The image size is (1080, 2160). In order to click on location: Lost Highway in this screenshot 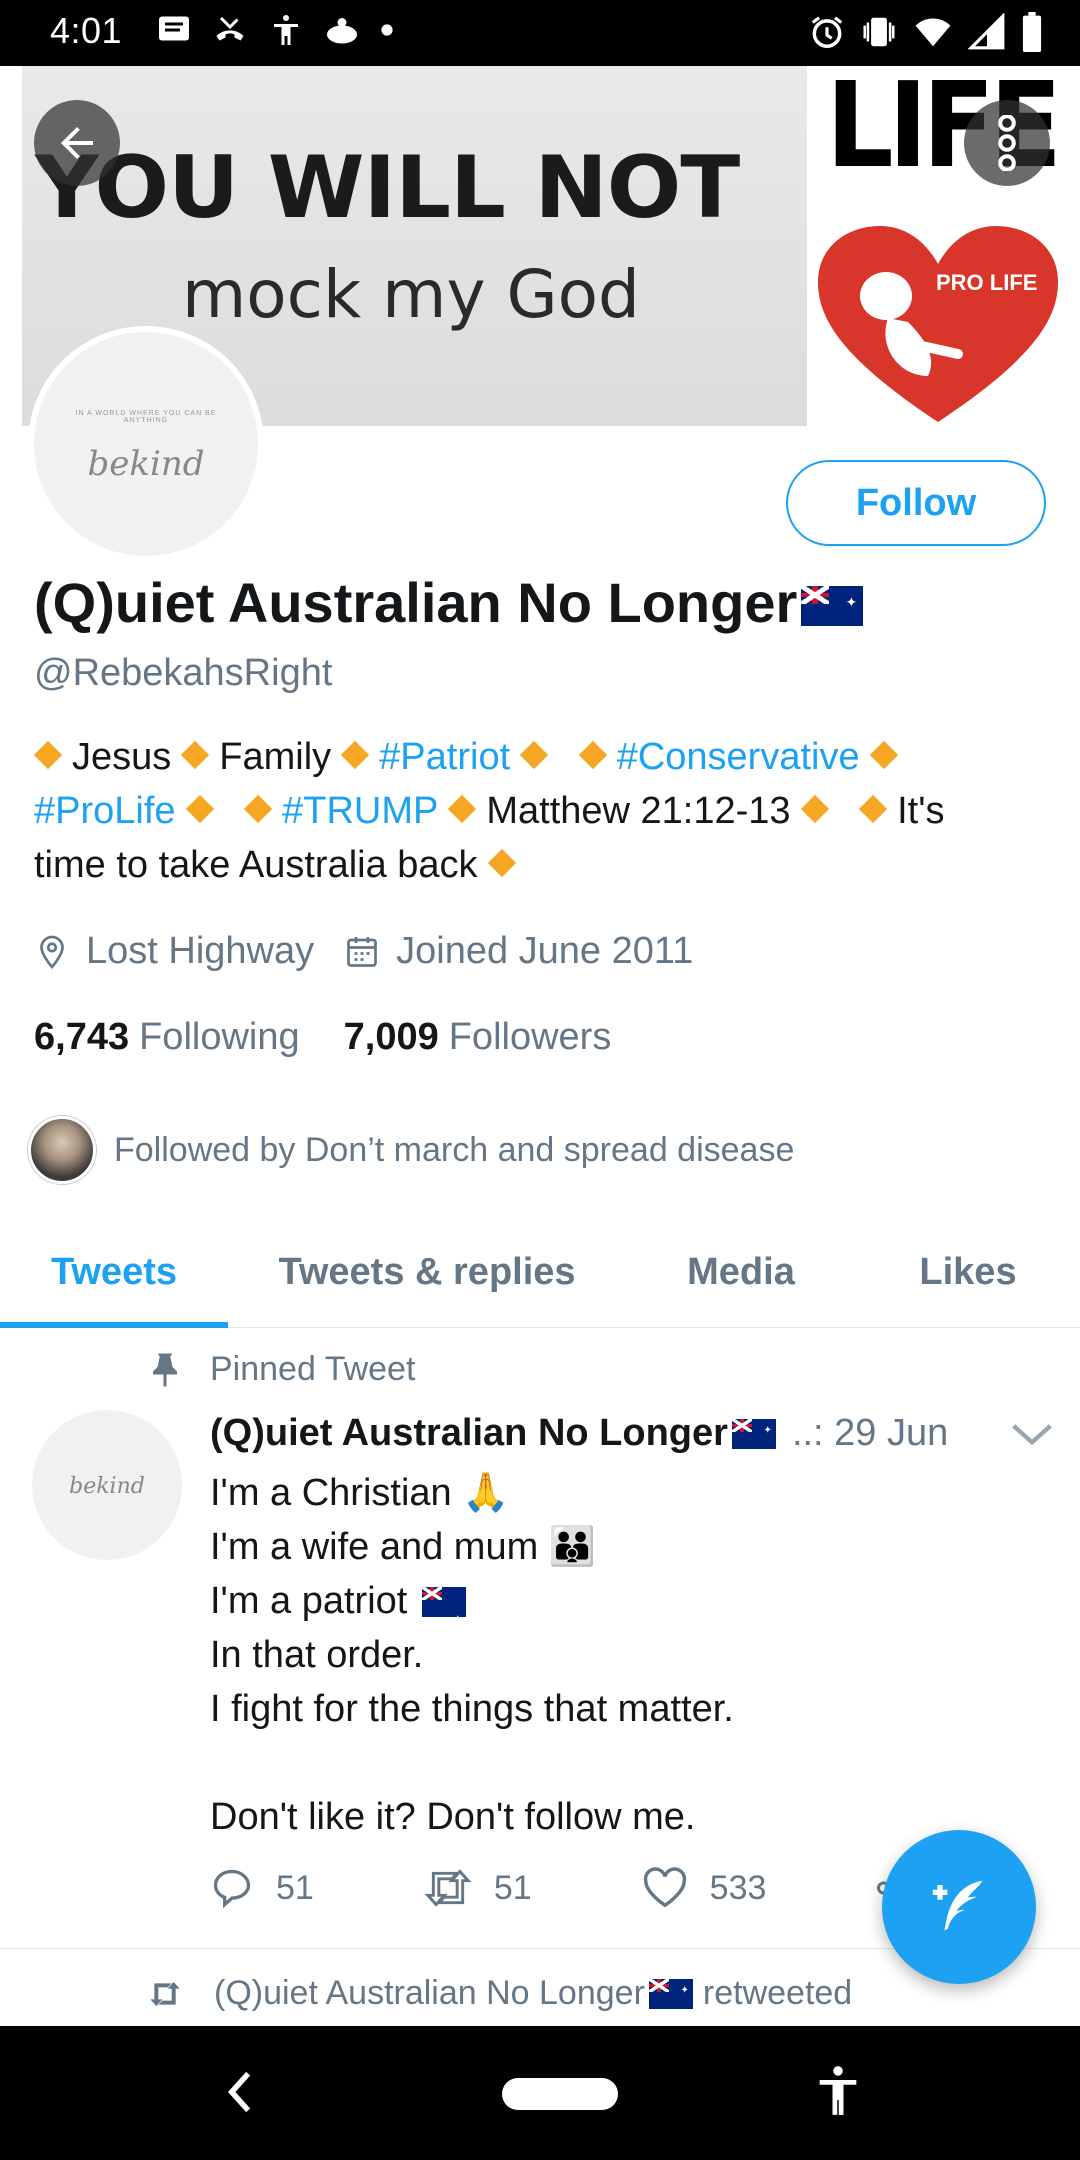, I will do `click(174, 951)`.